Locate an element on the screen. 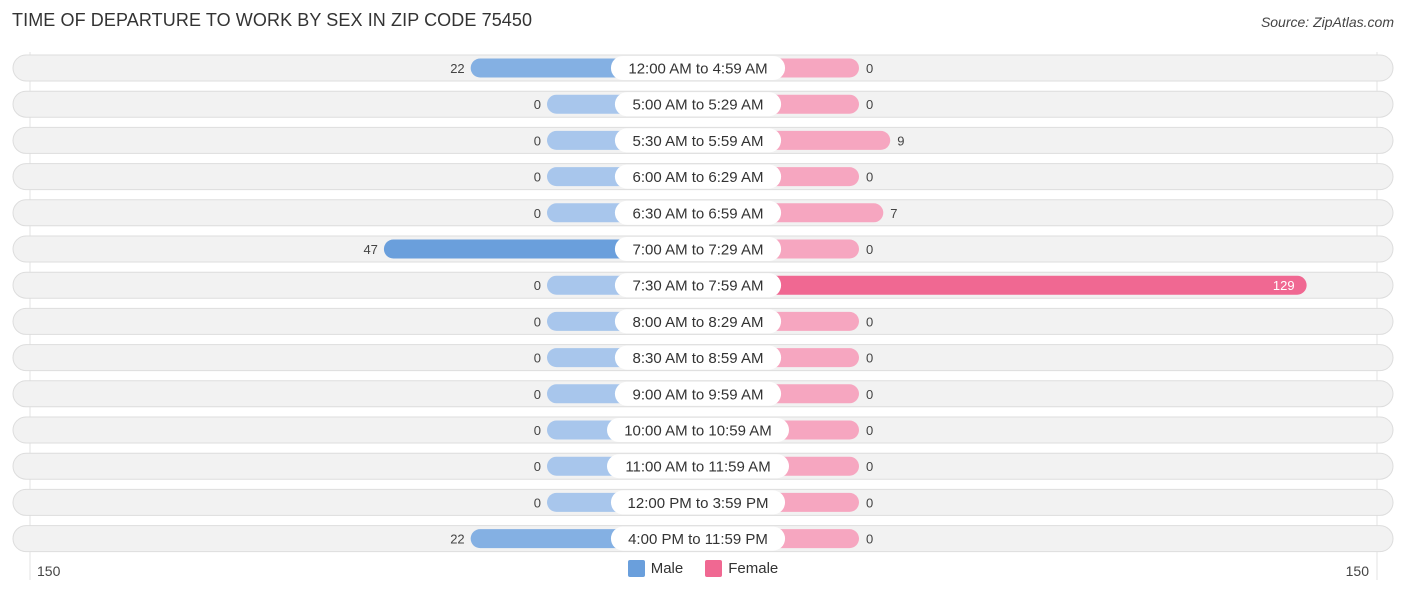 This screenshot has height=595, width=1406. male-value-label: 47 is located at coordinates (370, 249).